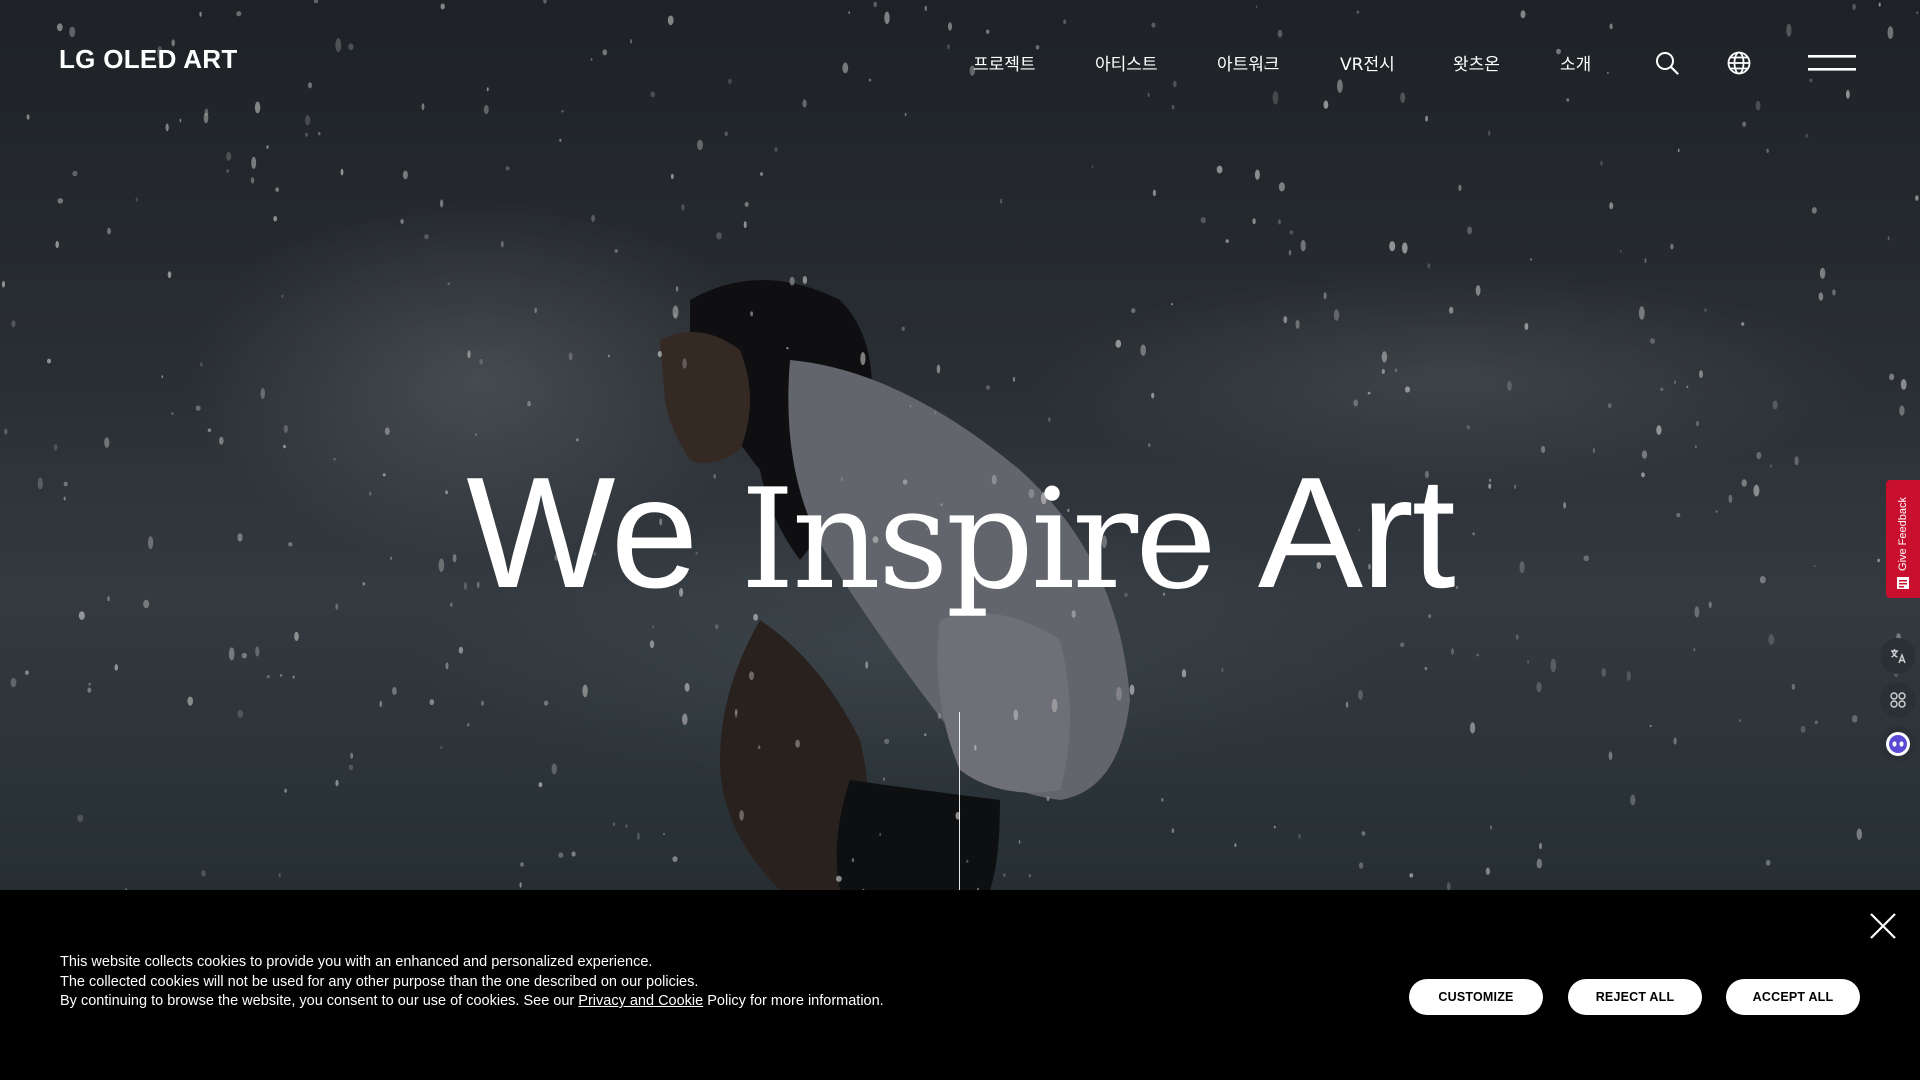 The width and height of the screenshot is (1920, 1080). I want to click on assistant-bot-icon, so click(1898, 744).